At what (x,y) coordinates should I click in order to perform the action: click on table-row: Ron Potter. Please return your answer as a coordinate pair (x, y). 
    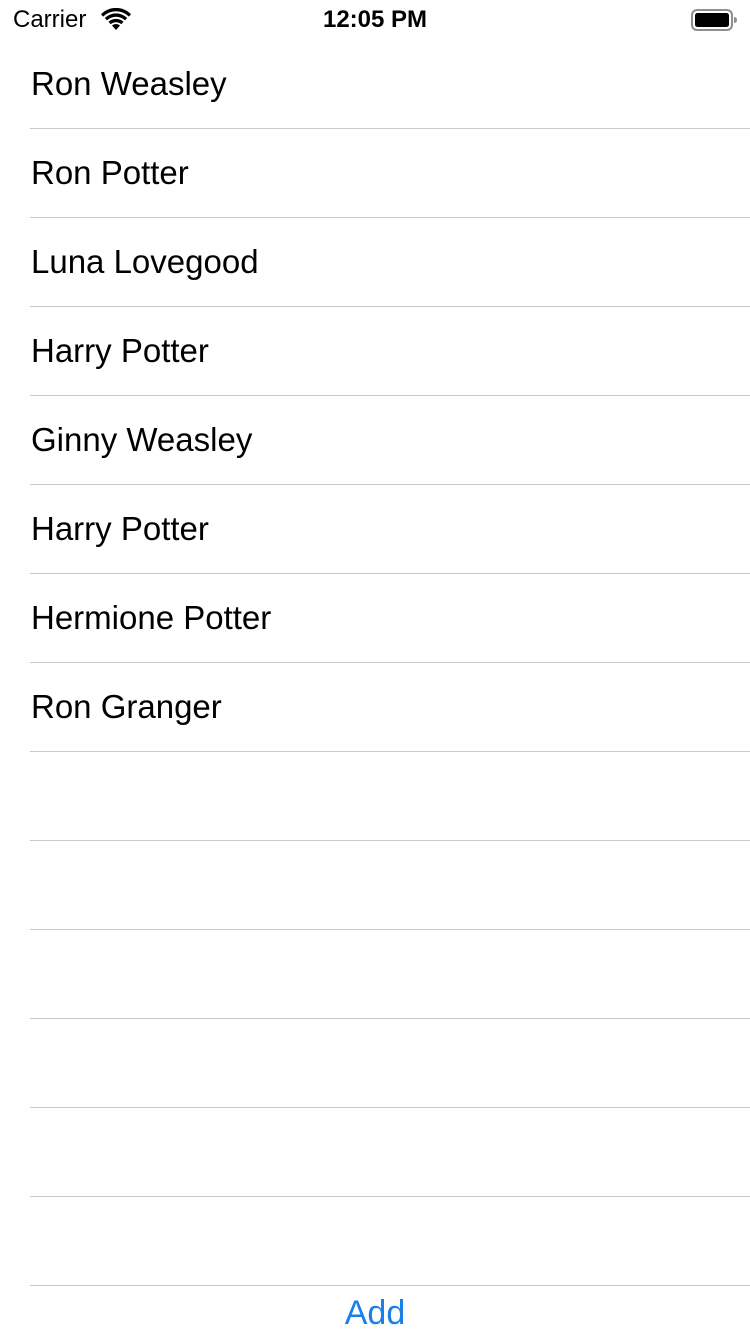
    Looking at the image, I should click on (375, 173).